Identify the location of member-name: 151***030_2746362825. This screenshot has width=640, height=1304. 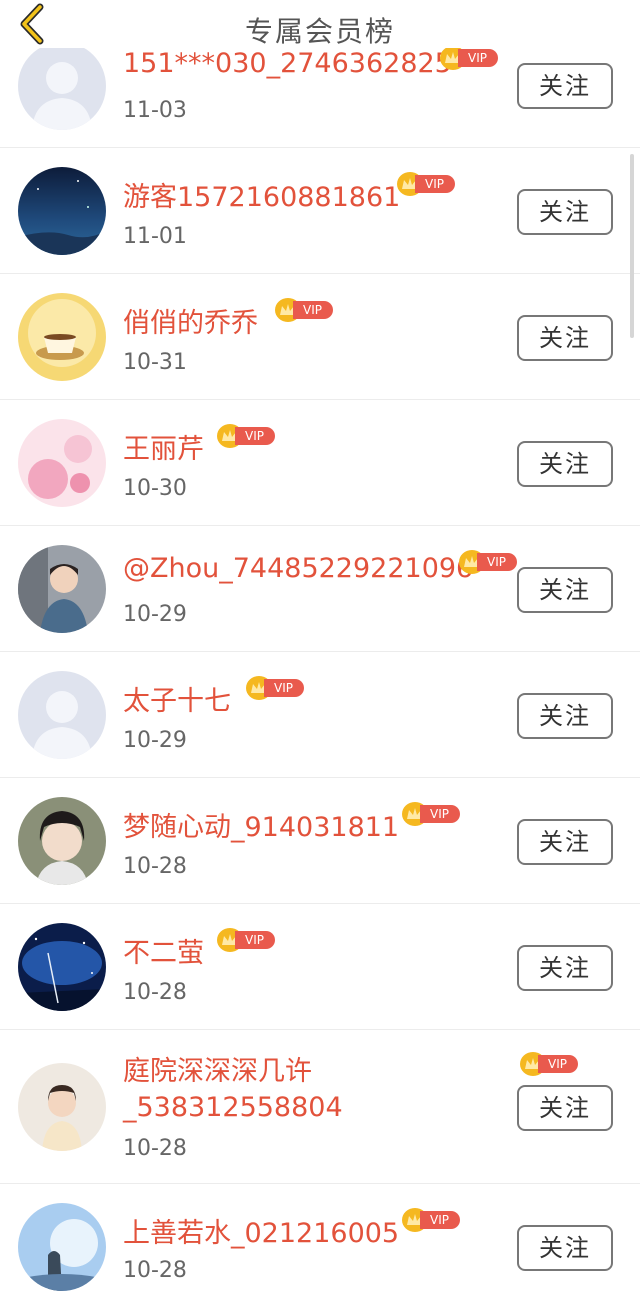
(287, 63).